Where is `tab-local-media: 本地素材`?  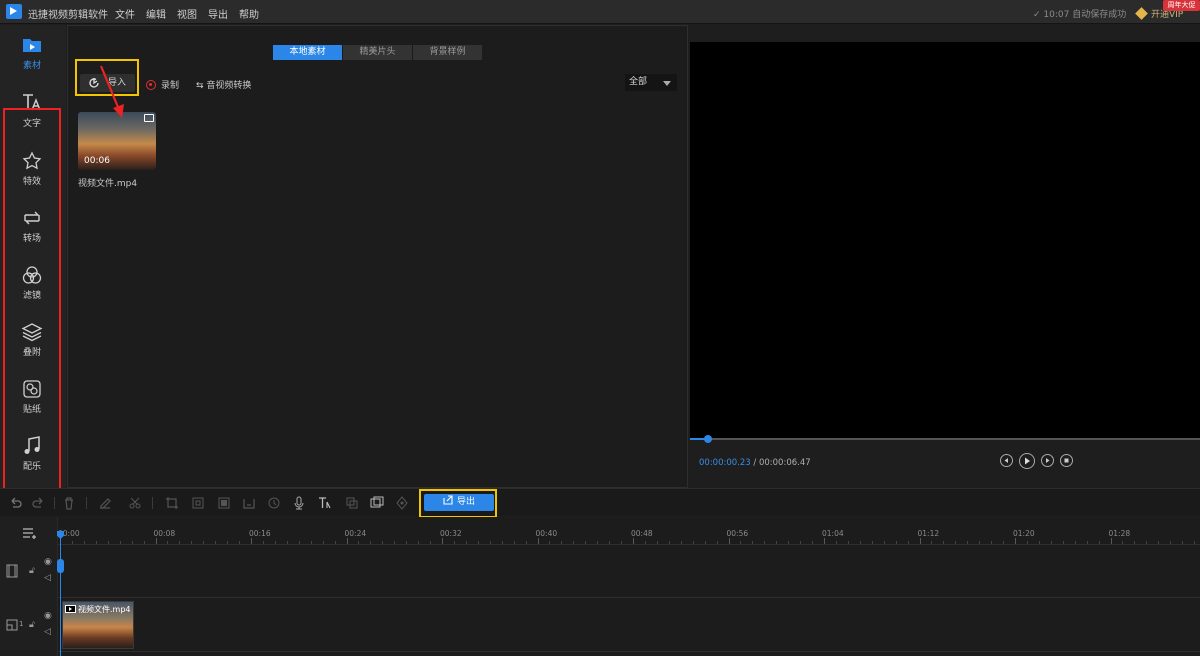
tab-local-media: 本地素材 is located at coordinates (307, 52).